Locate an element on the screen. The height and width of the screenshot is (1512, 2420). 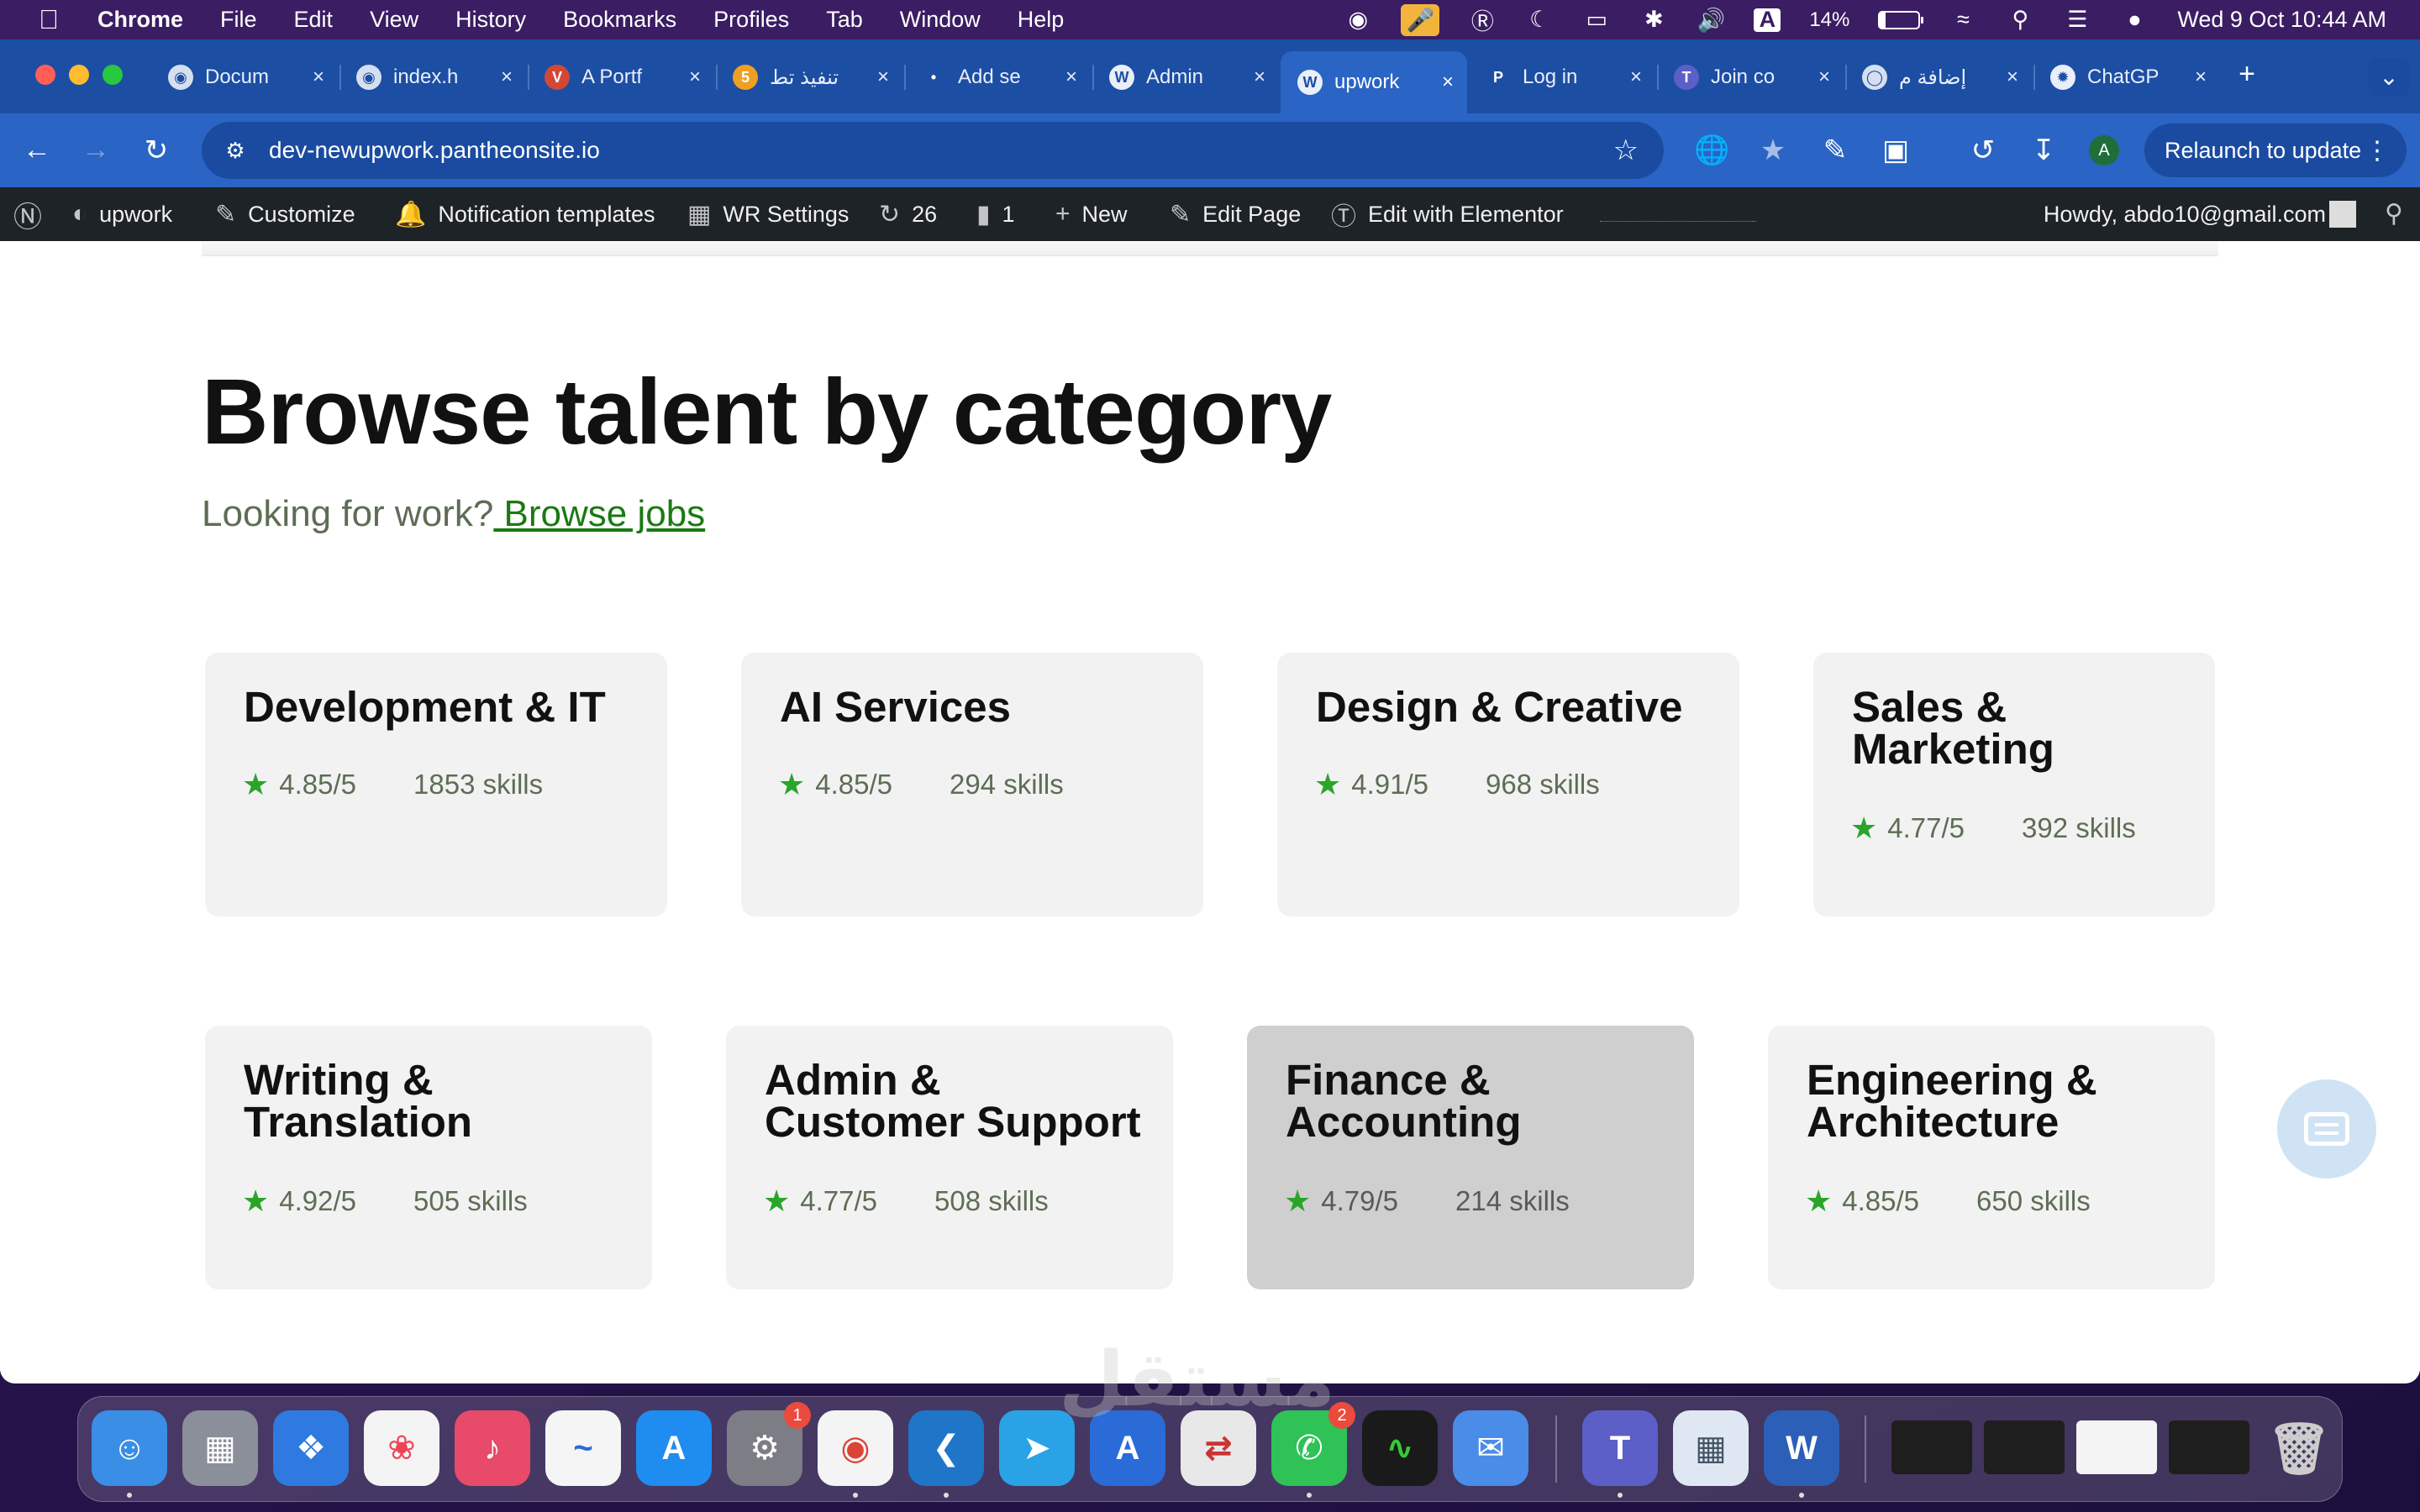
tab-search-icon: ⌄ is located at coordinates (2389, 77).